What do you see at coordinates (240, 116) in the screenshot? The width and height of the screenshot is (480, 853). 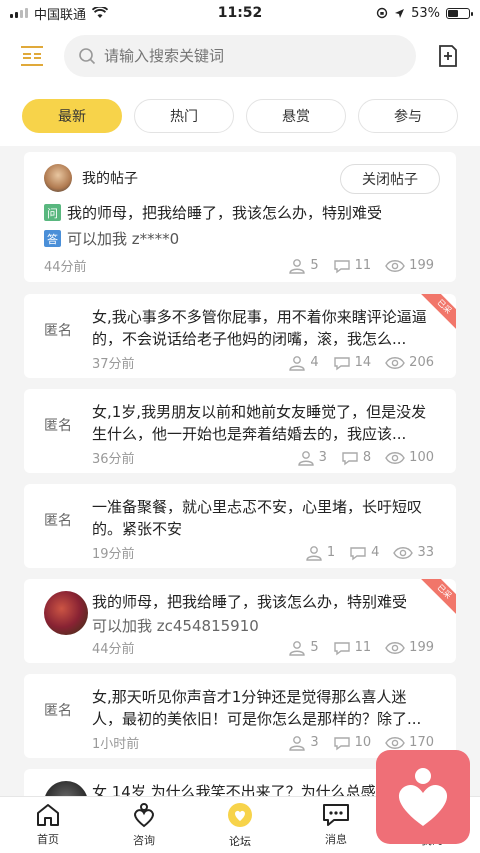 I see `filter-tabs: 最新 热门 悬赏 参与` at bounding box center [240, 116].